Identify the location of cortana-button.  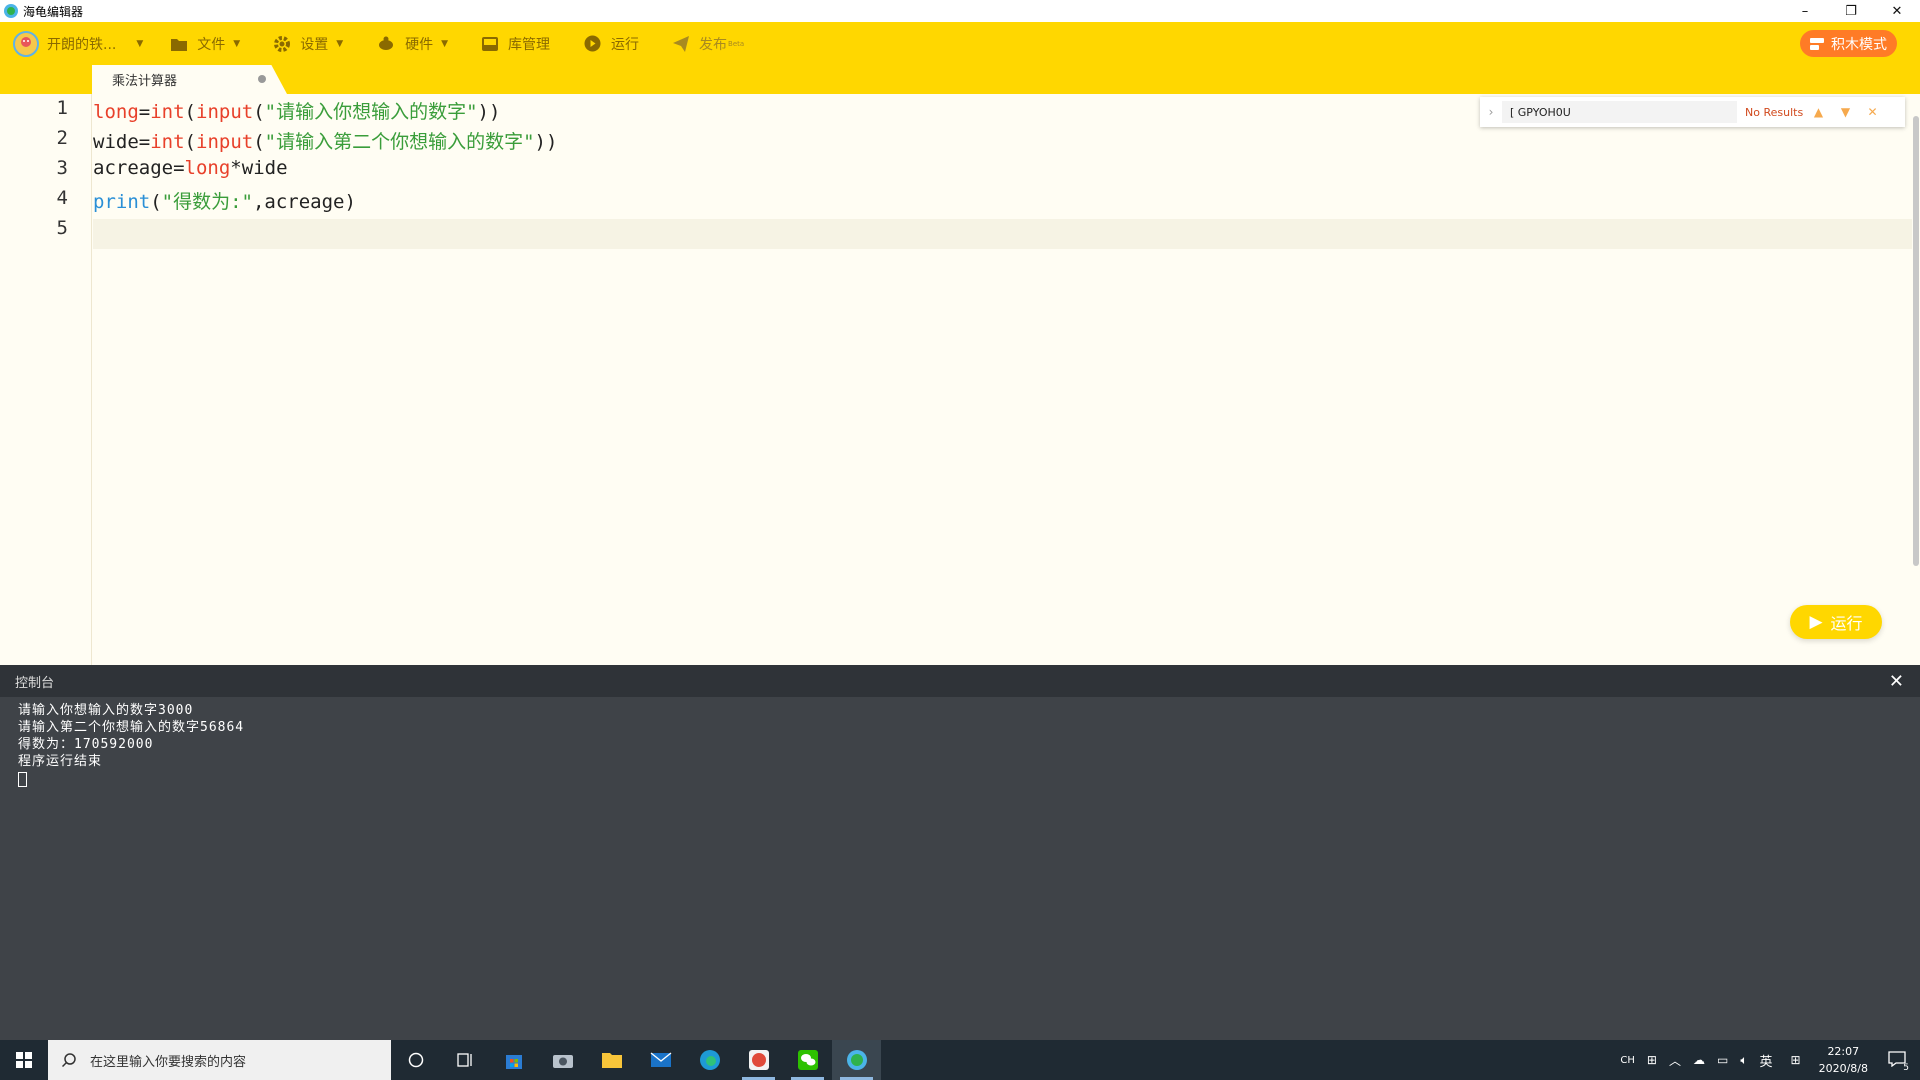
(415, 1060).